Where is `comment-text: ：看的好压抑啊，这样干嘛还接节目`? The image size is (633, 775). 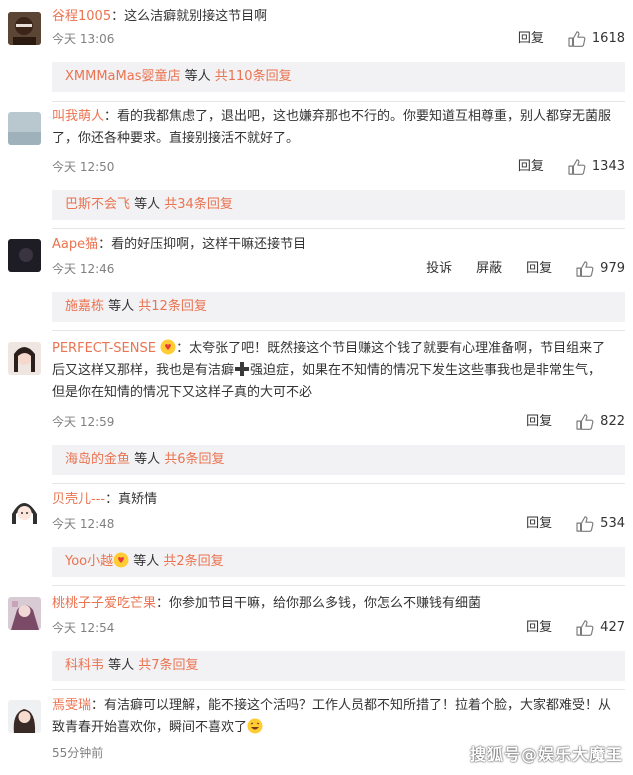
comment-text: ：看的好压抑啊，这样干嘛还接节目 is located at coordinates (202, 244).